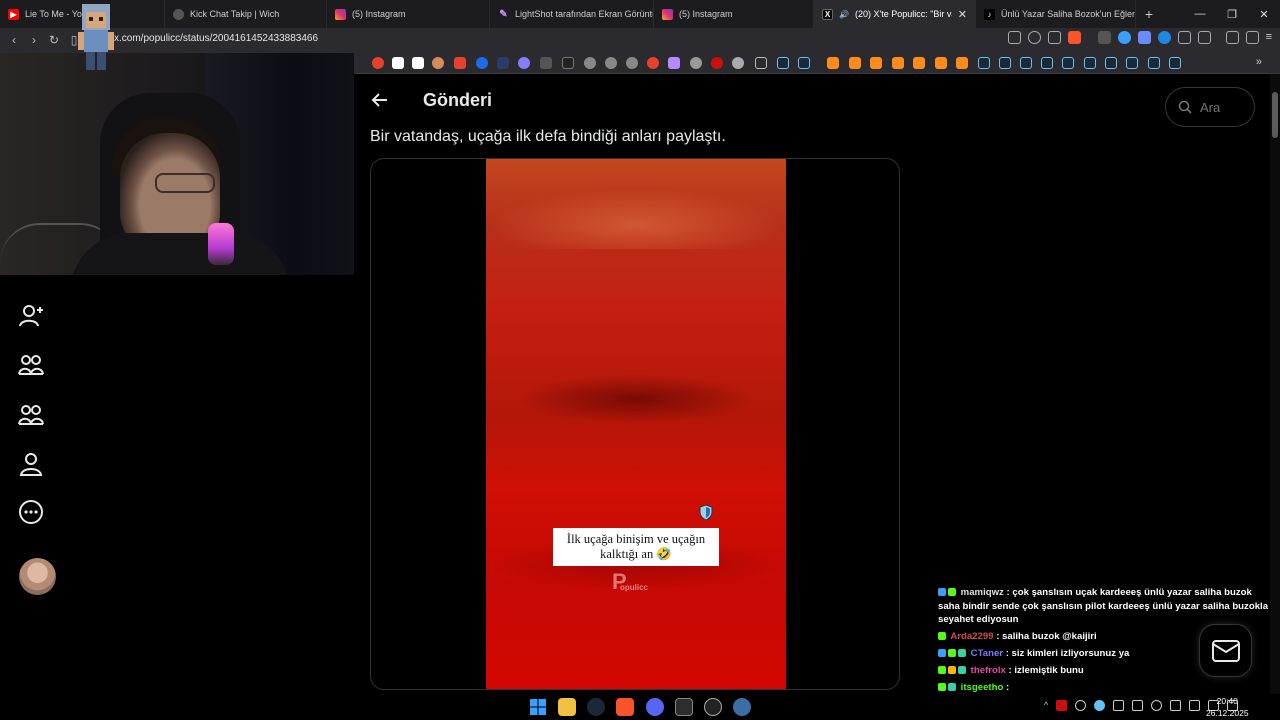 The image size is (1280, 720). What do you see at coordinates (1074, 37) in the screenshot?
I see `brave-shield-icon` at bounding box center [1074, 37].